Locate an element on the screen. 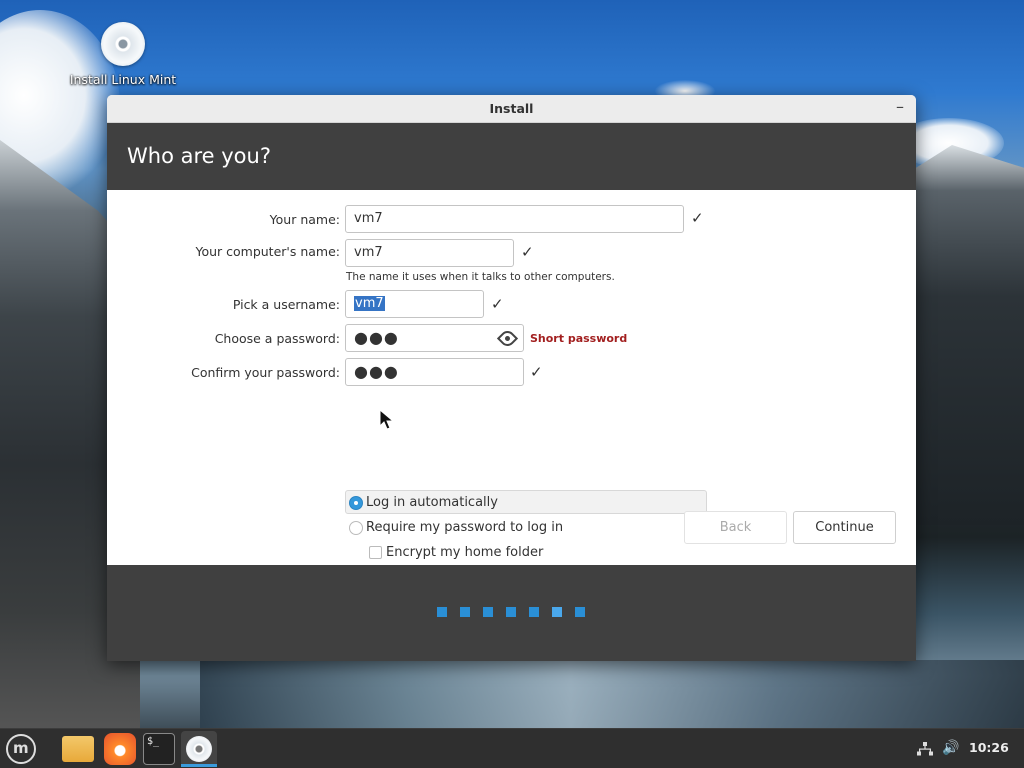  password-strength-warning: Short password is located at coordinates (579, 338).